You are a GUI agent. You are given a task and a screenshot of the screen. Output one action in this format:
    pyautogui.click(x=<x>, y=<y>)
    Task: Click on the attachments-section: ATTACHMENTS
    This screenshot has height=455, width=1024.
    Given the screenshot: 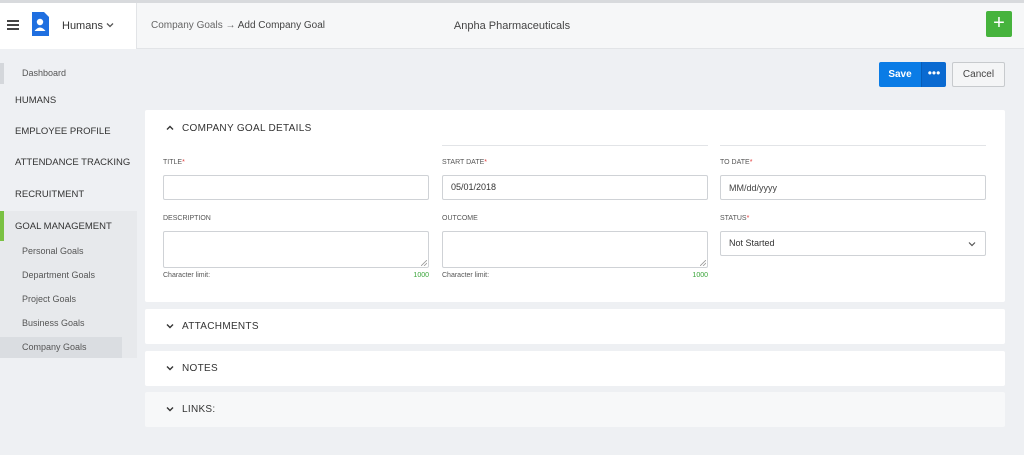 What is the action you would take?
    pyautogui.click(x=575, y=326)
    